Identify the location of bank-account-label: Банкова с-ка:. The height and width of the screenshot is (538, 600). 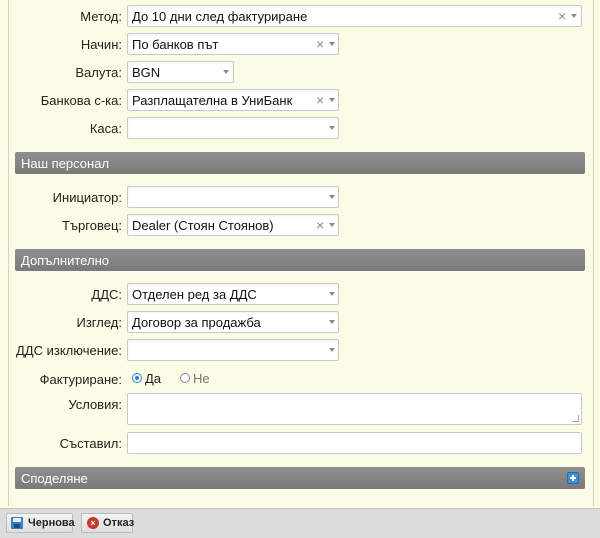
(81, 100).